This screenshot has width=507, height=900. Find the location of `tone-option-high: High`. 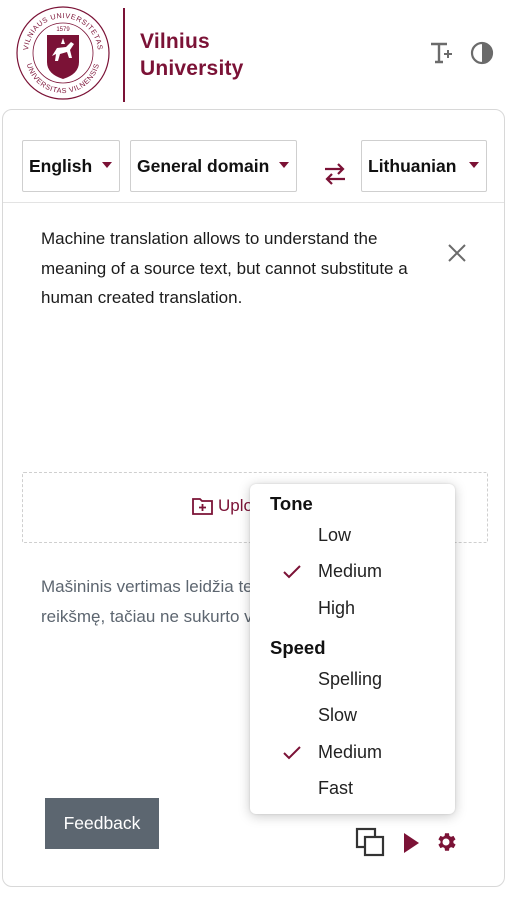

tone-option-high: High is located at coordinates (352, 609).